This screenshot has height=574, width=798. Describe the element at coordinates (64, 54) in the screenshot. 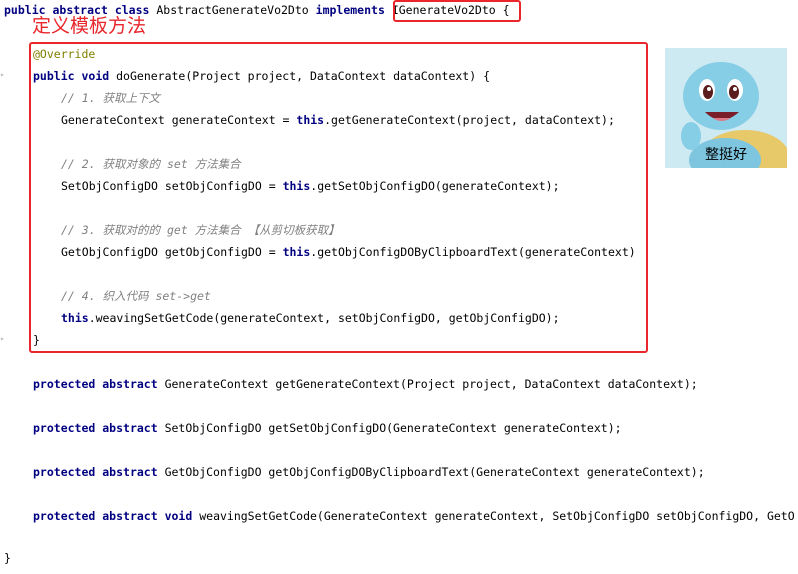

I see `override-annotation: @Override` at that location.